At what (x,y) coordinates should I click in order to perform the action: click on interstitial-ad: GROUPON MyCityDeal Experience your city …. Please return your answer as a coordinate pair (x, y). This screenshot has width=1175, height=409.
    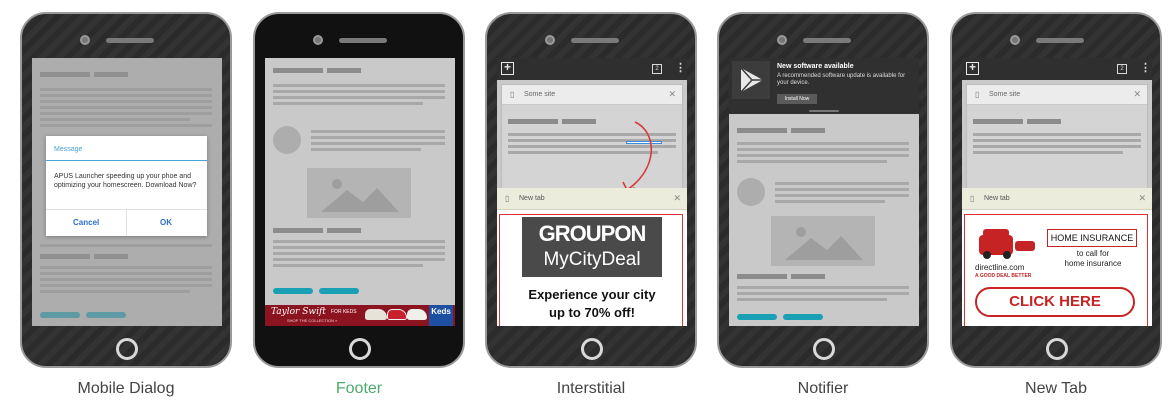
    Looking at the image, I should click on (591, 270).